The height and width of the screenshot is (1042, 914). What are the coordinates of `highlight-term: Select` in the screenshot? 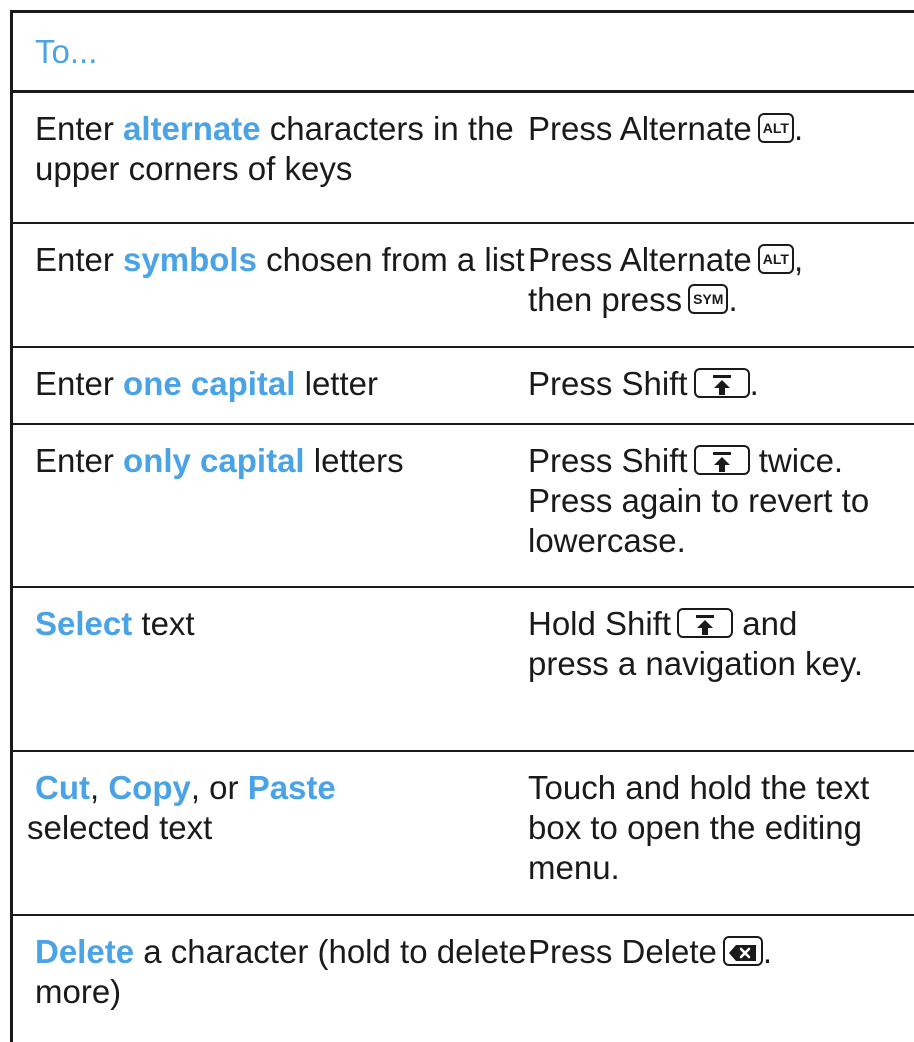 It's located at (84, 623).